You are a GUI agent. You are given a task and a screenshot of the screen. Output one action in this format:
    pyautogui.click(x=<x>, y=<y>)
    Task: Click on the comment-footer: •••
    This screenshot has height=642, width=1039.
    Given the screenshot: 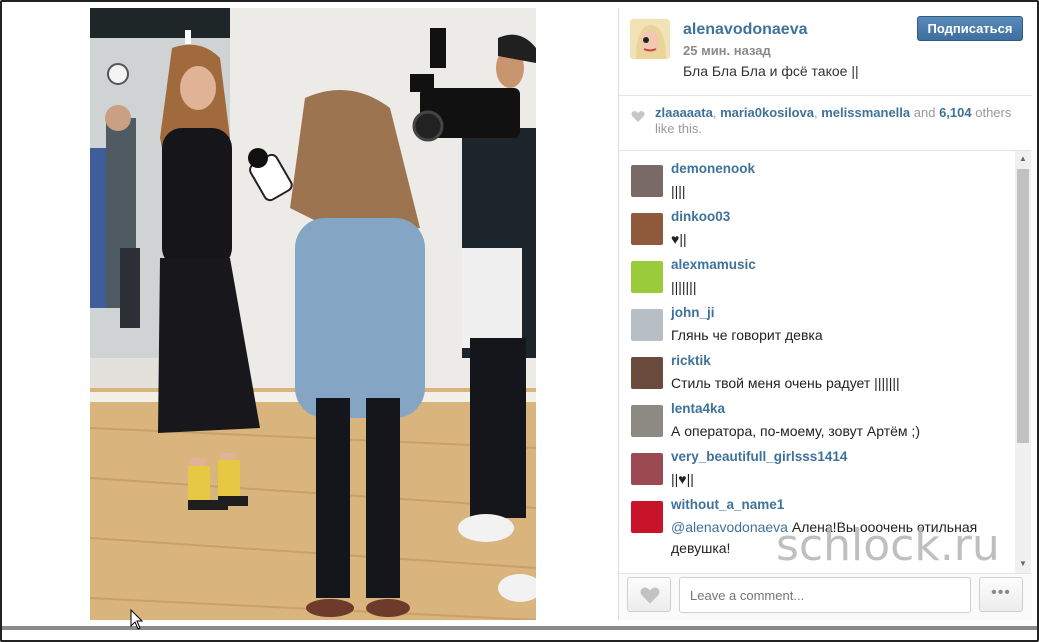 What is the action you would take?
    pyautogui.click(x=825, y=596)
    